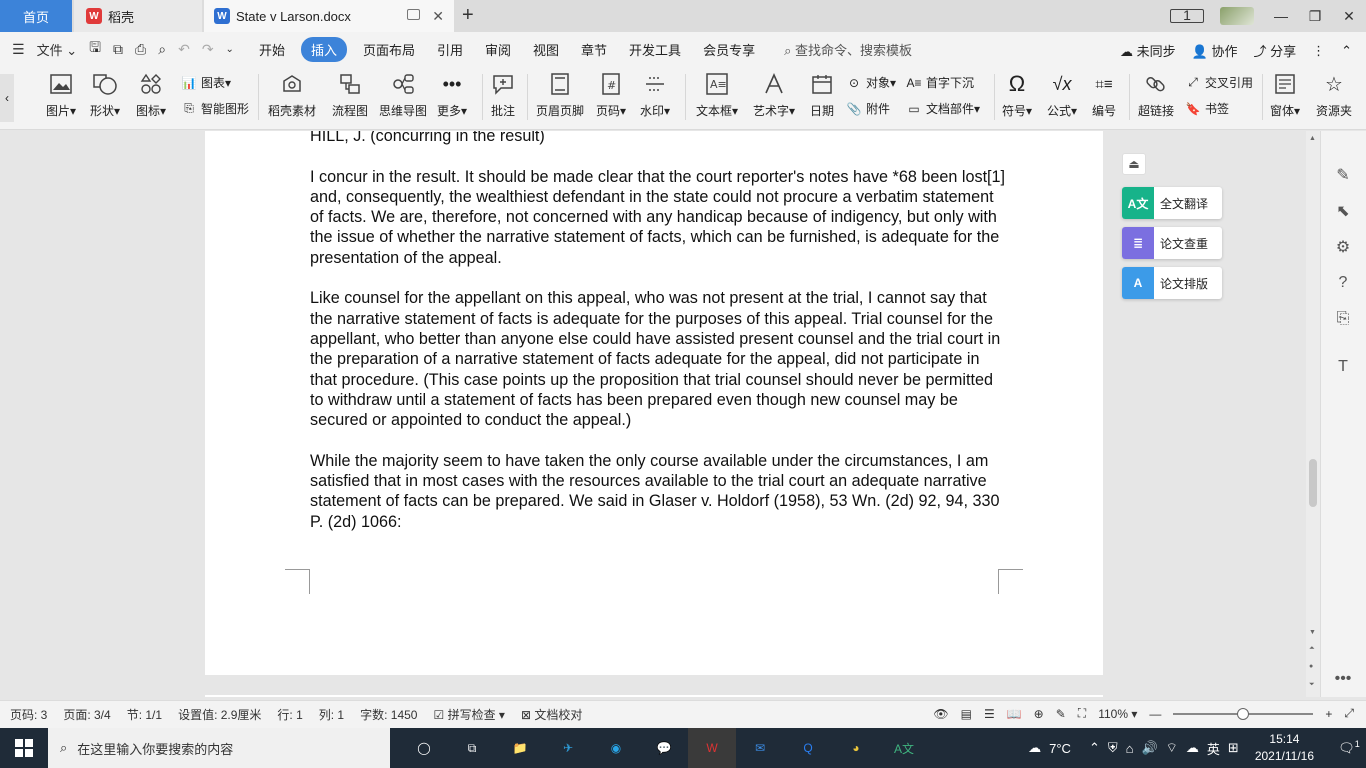  Describe the element at coordinates (1155, 714) in the screenshot. I see `zoom-out-icon: —` at that location.